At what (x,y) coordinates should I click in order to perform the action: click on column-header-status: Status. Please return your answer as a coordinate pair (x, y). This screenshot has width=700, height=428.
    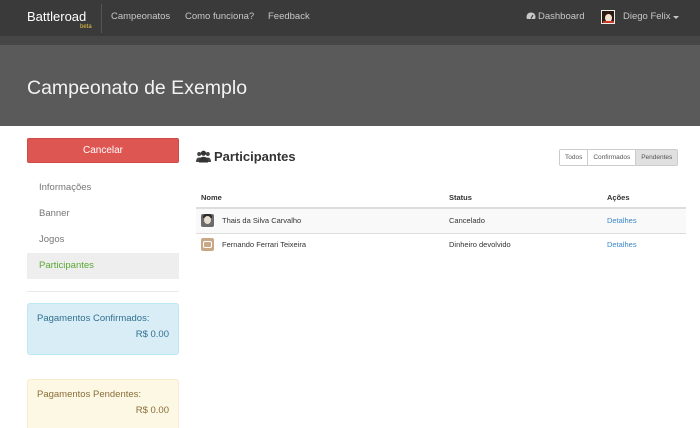
    Looking at the image, I should click on (460, 197).